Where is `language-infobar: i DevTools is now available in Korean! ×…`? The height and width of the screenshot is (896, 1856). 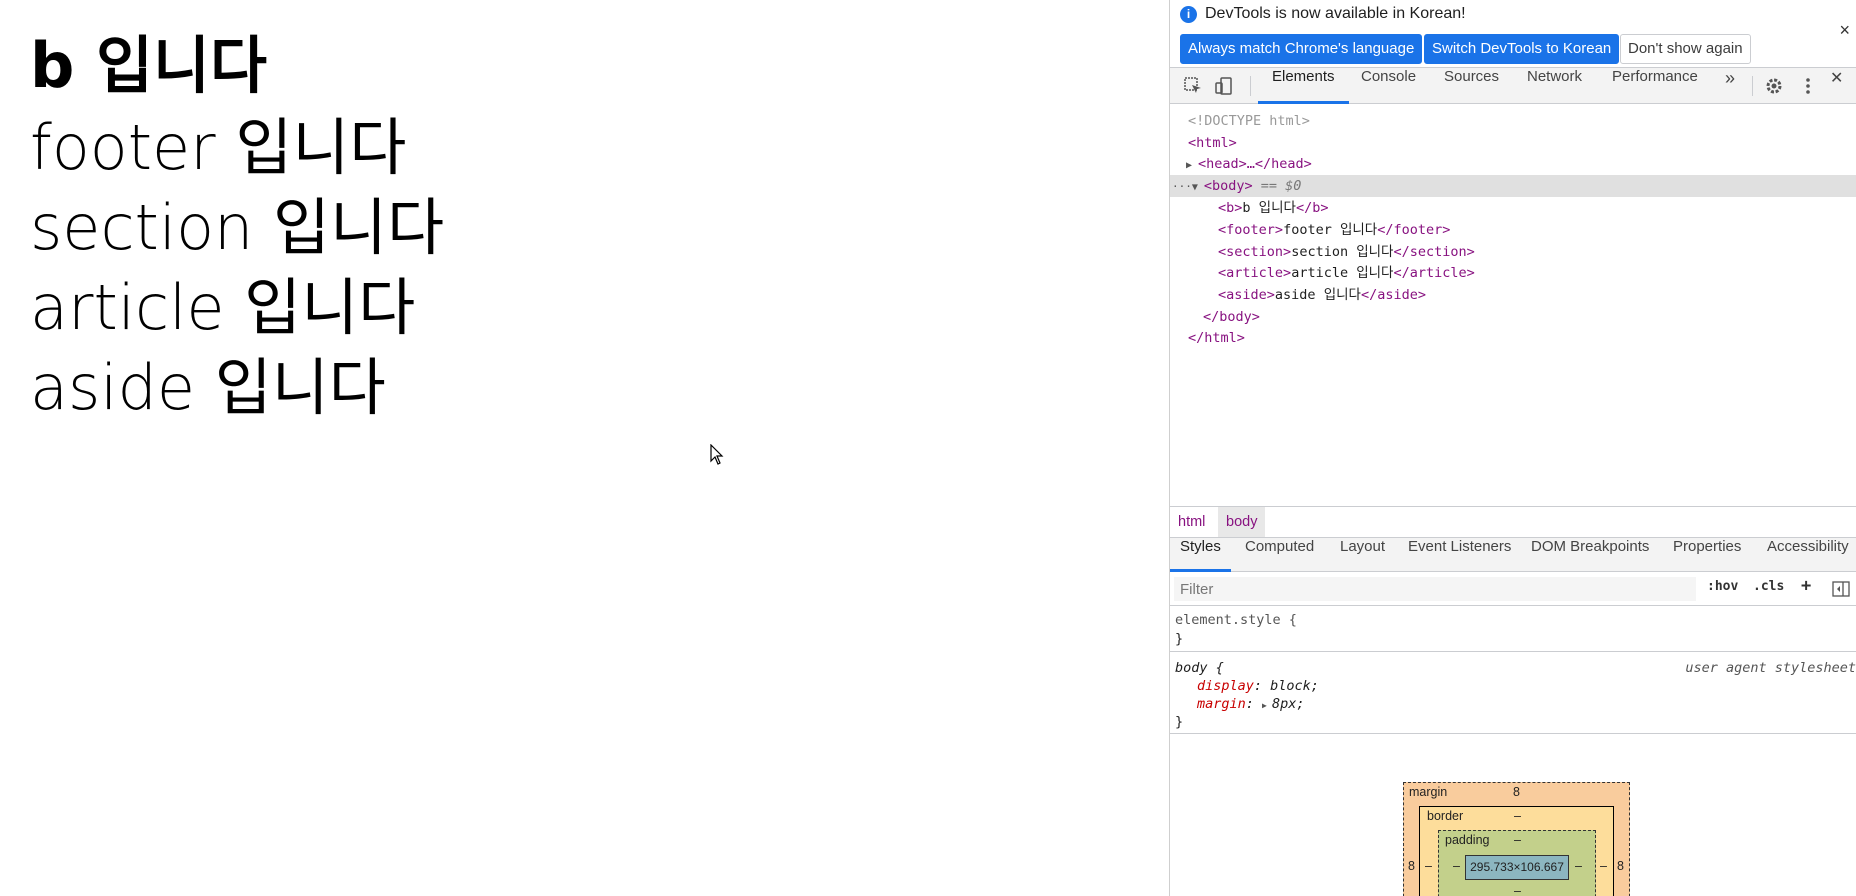 language-infobar: i DevTools is now available in Korean! ×… is located at coordinates (1513, 34).